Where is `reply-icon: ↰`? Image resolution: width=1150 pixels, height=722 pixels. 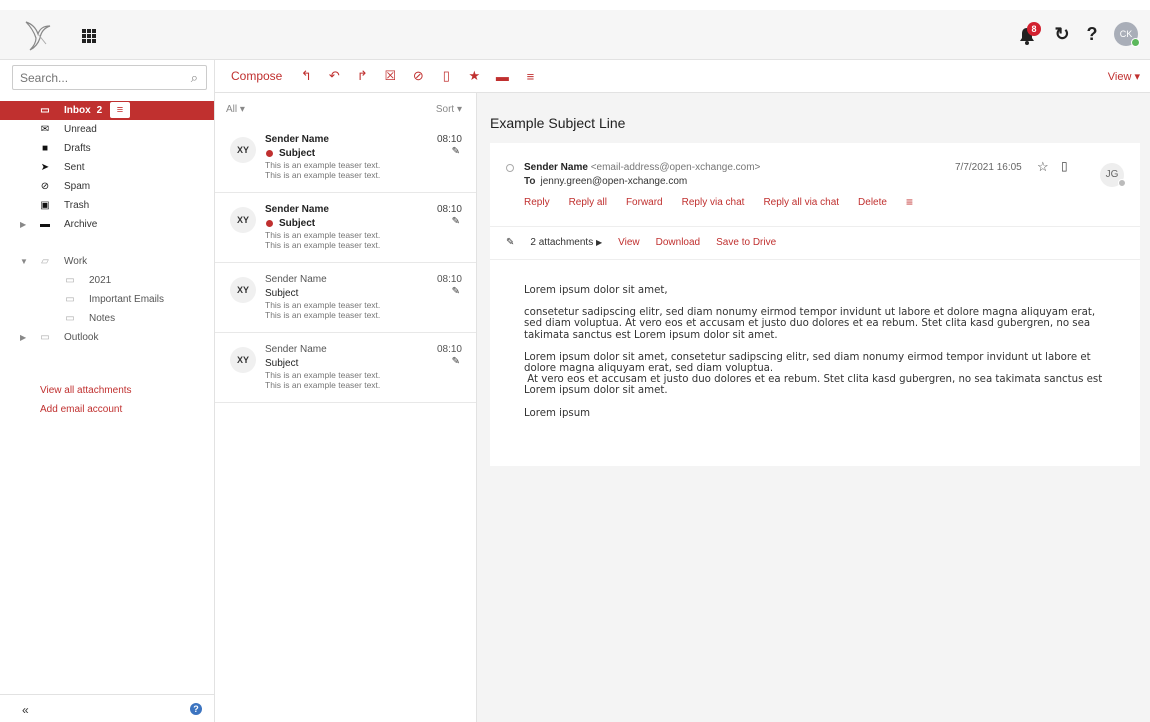 reply-icon: ↰ is located at coordinates (306, 76).